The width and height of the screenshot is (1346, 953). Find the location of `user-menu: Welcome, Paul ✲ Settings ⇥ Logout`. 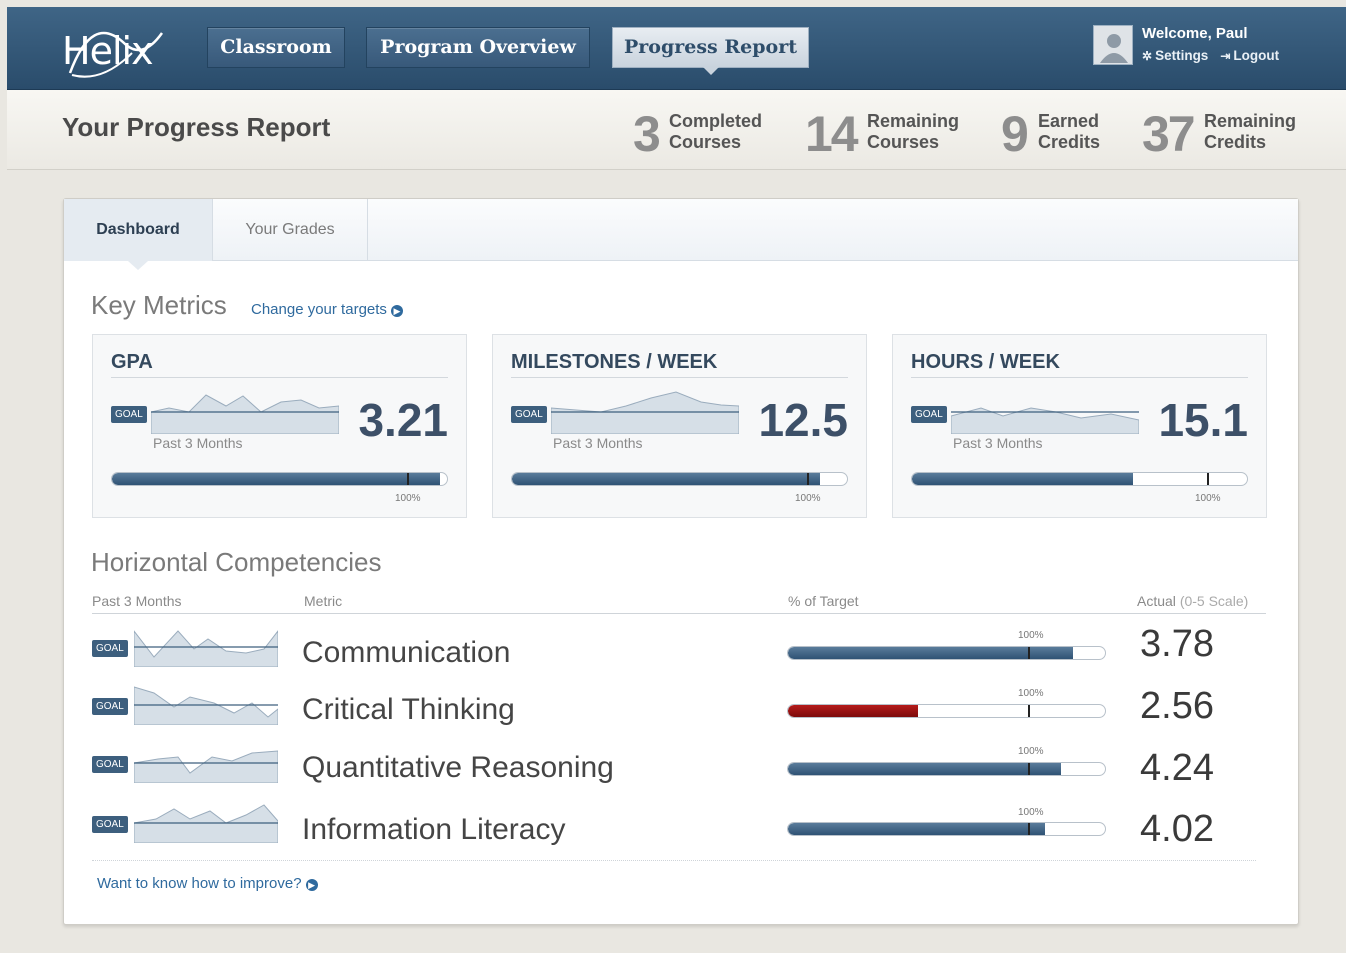

user-menu: Welcome, Paul ✲ Settings ⇥ Logout is located at coordinates (1213, 48).